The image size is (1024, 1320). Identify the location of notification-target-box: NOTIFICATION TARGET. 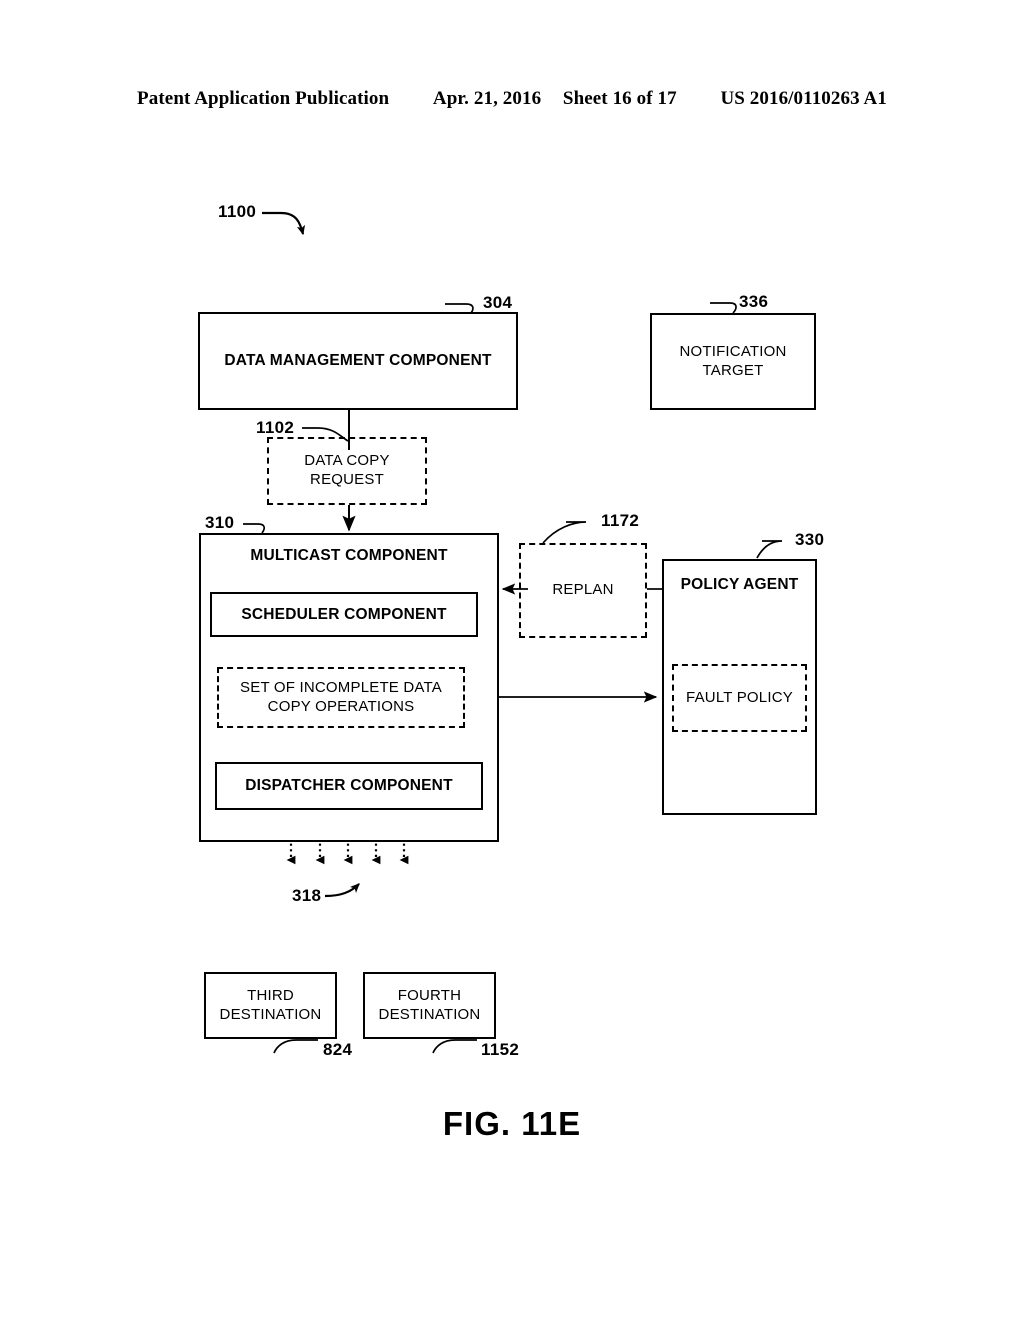
(733, 361).